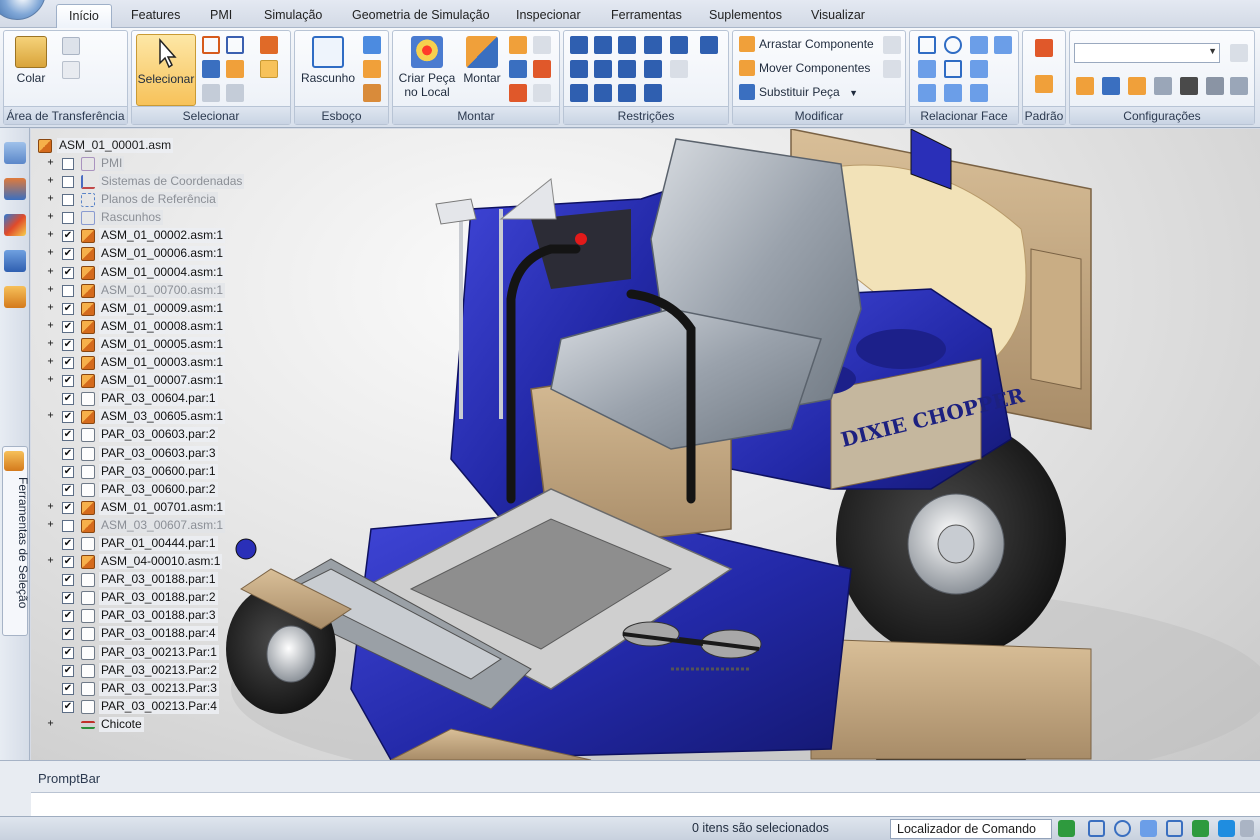 Image resolution: width=1260 pixels, height=840 pixels. Describe the element at coordinates (235, 93) in the screenshot. I see `select-options-icon` at that location.